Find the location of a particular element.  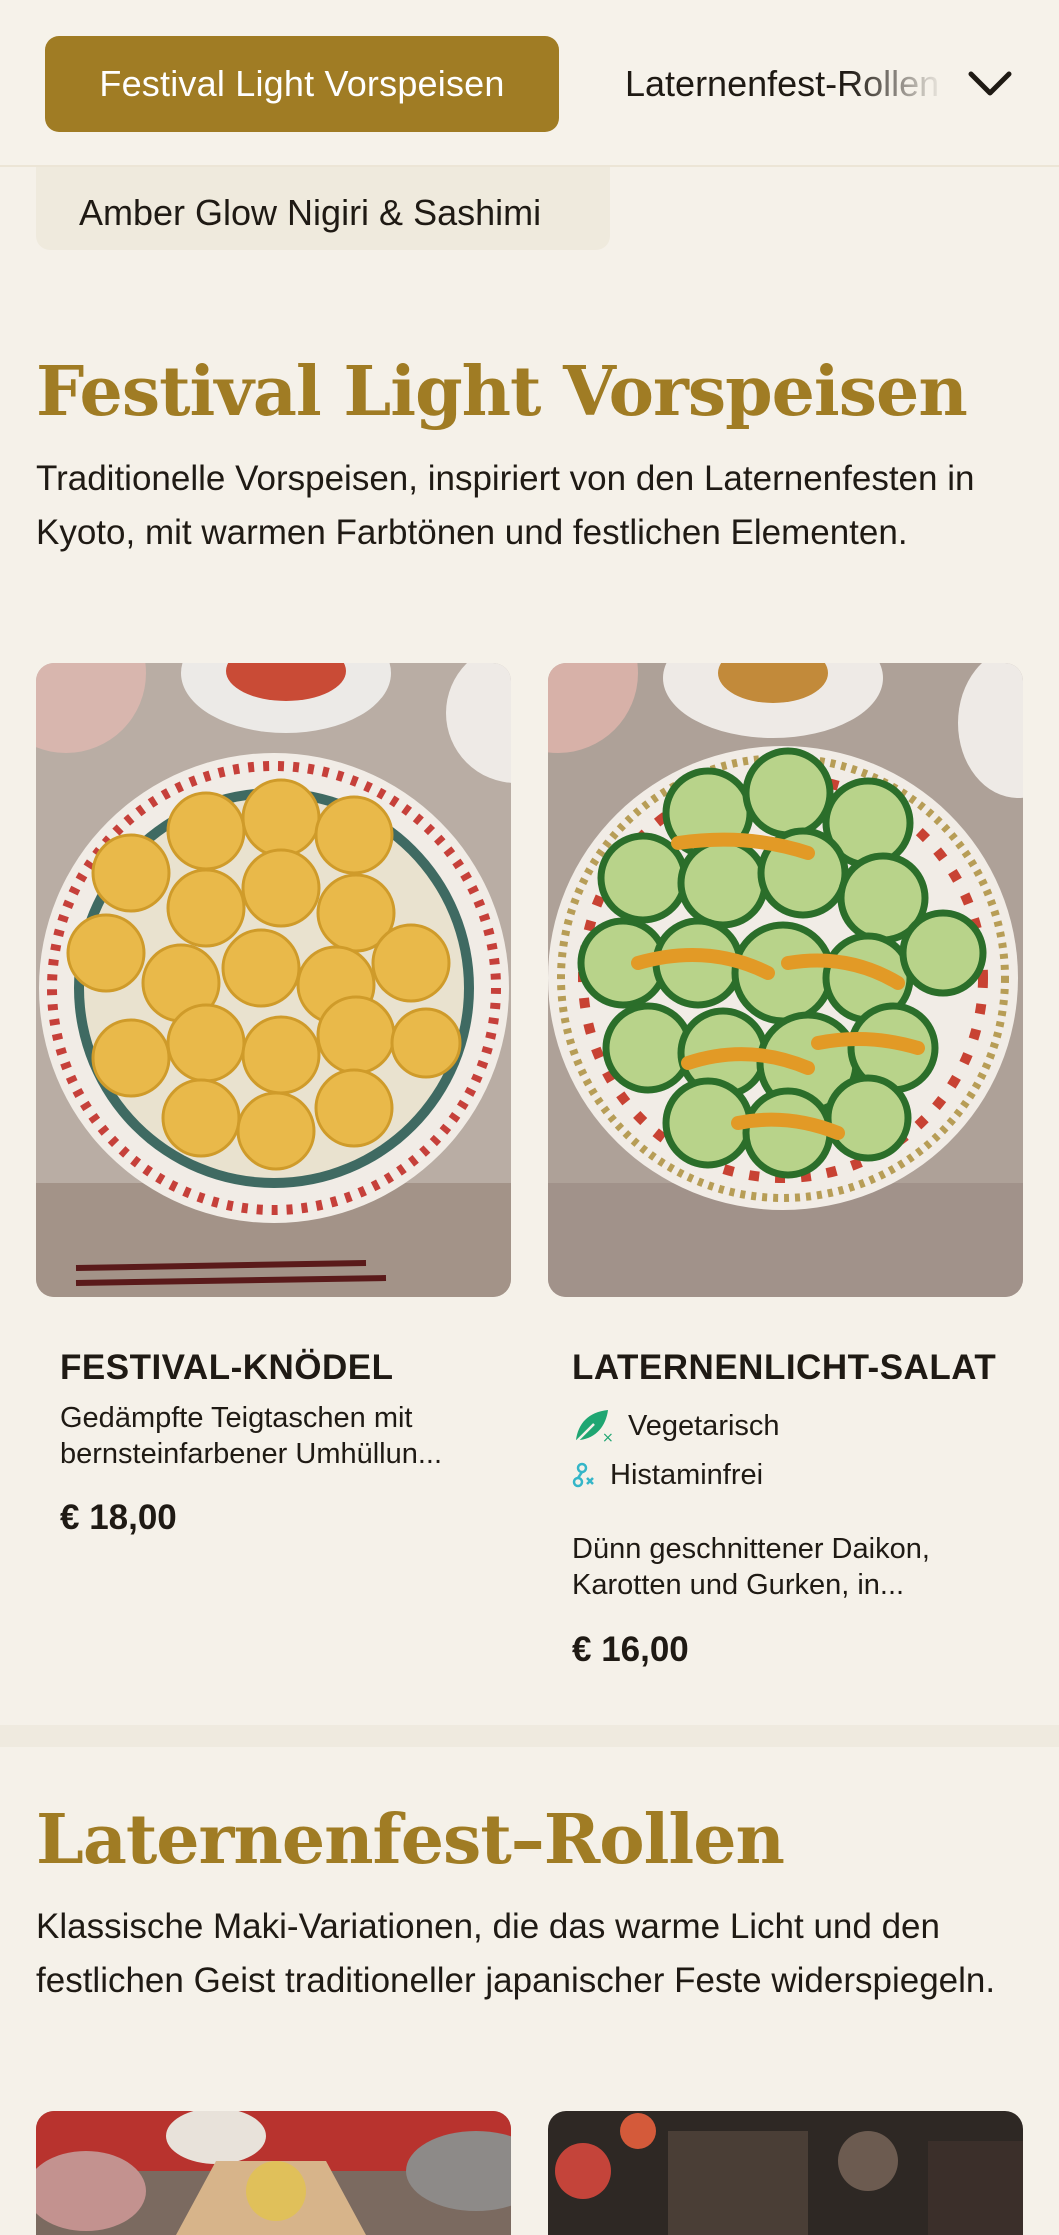

dietary-tag: × Vegetarisch is located at coordinates (676, 1426).